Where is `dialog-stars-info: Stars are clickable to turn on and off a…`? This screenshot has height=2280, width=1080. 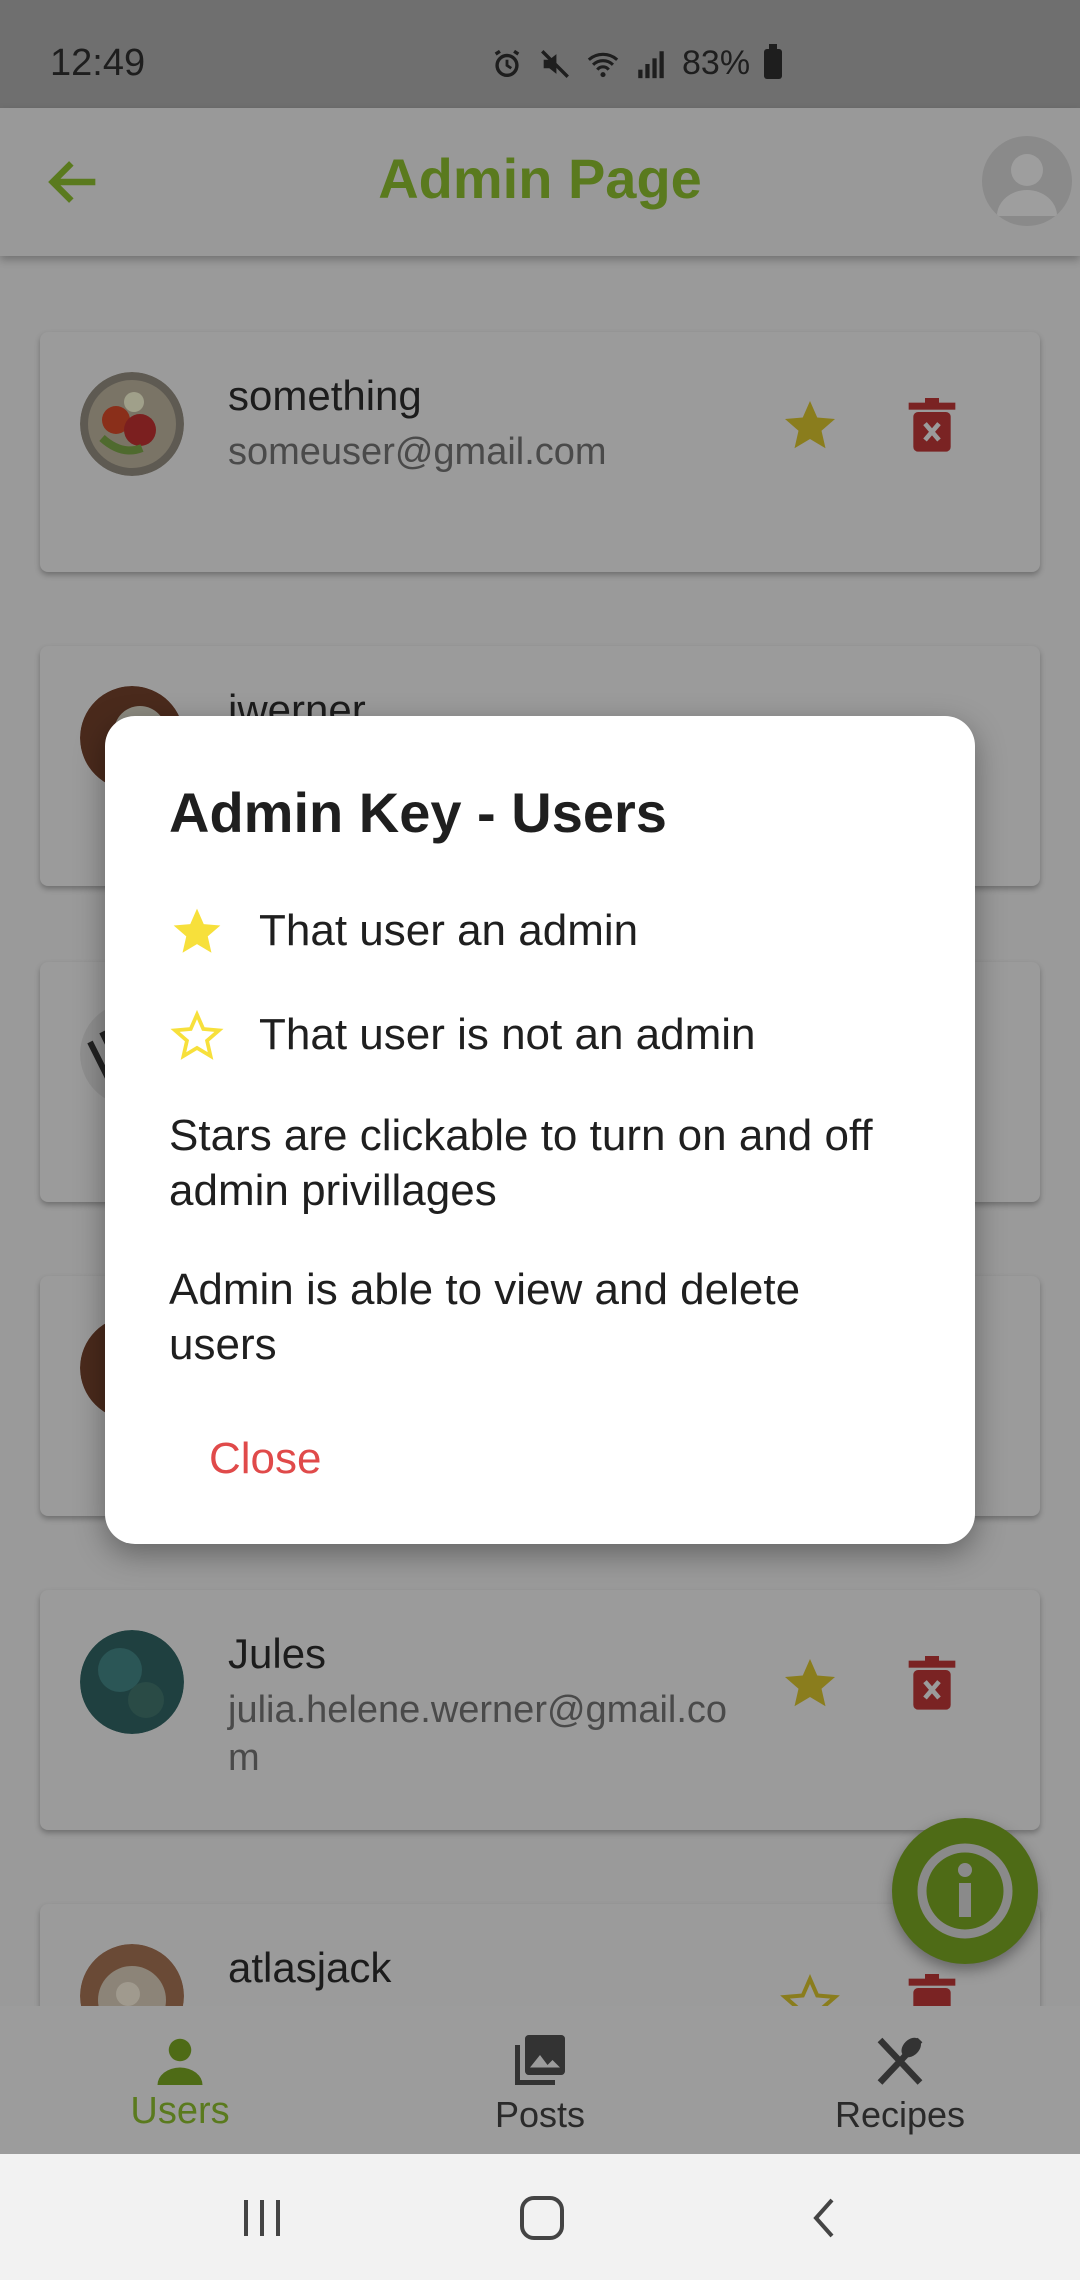 dialog-stars-info: Stars are clickable to turn on and off a… is located at coordinates (521, 1163).